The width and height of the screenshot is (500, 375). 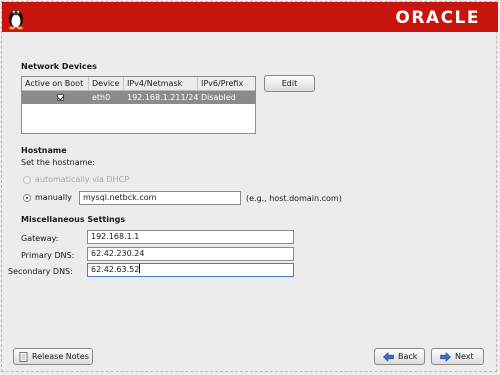 What do you see at coordinates (27, 180) in the screenshot?
I see `dhcp-radio` at bounding box center [27, 180].